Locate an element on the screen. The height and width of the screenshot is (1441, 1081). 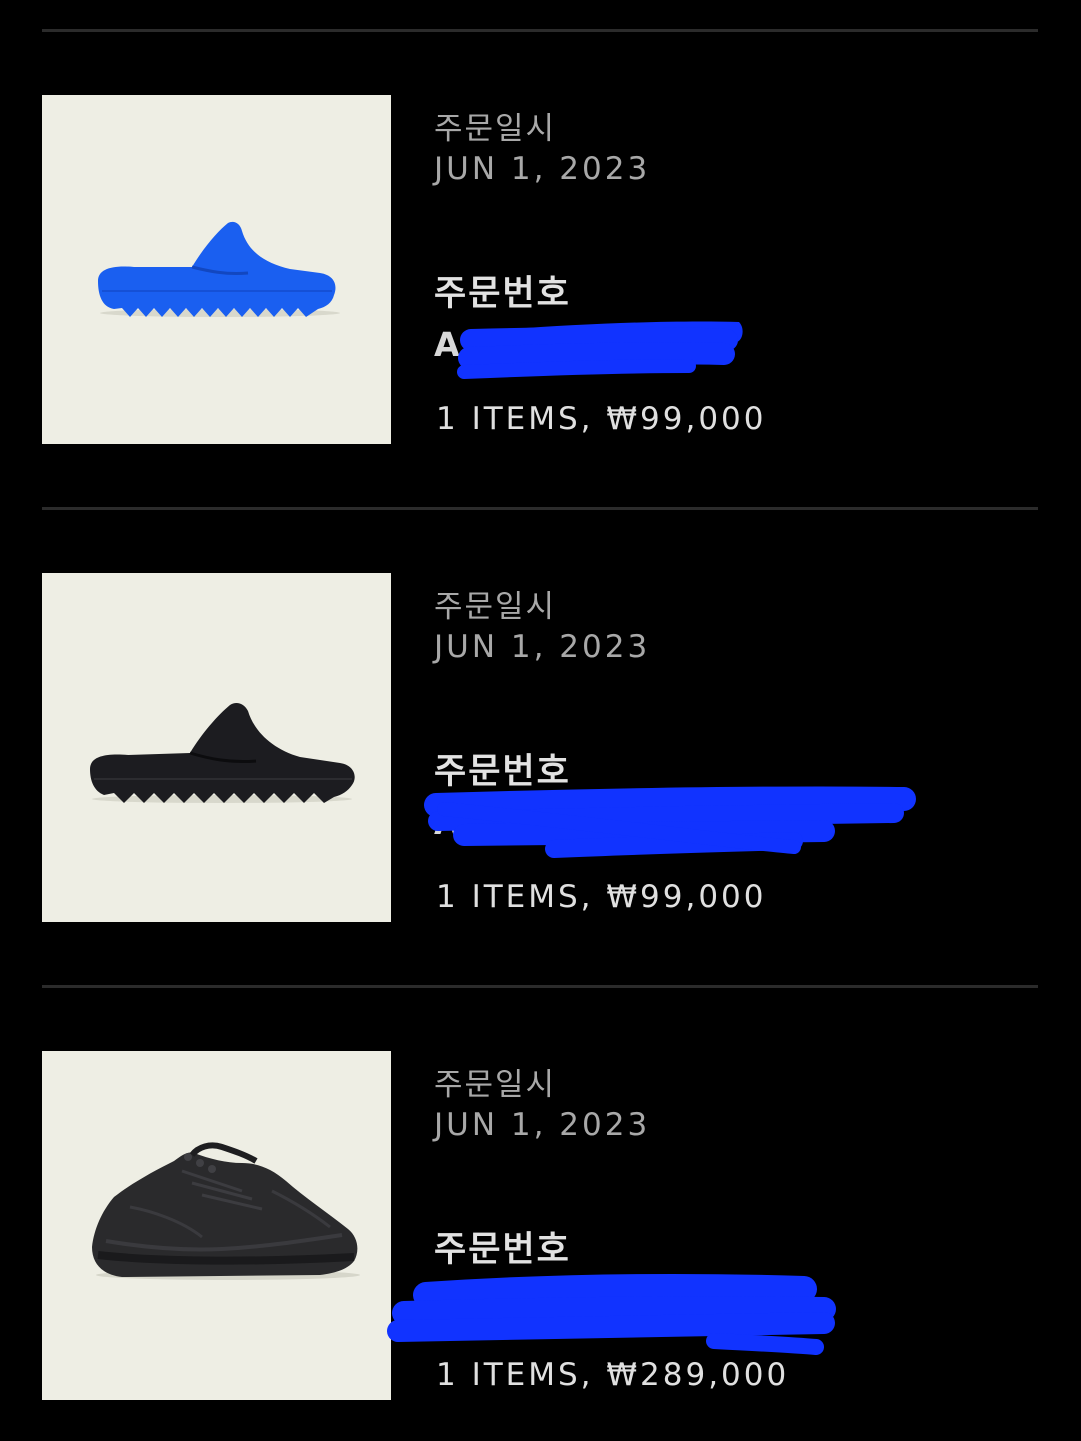
order-summary: 1 ITEMS, ₩289,000 is located at coordinates (613, 1375).